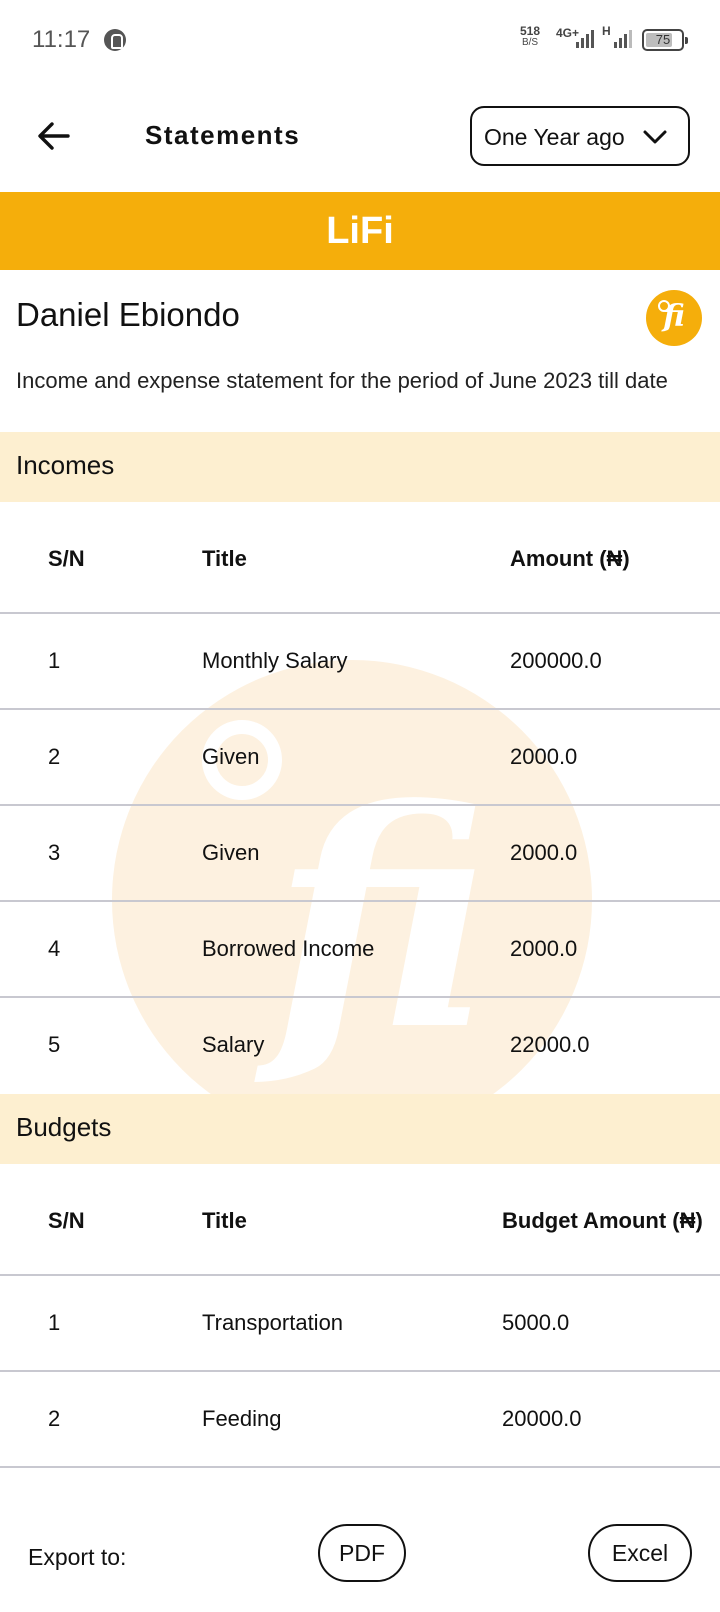 The height and width of the screenshot is (1612, 720). Describe the element at coordinates (360, 40) in the screenshot. I see `status-bar: 11:17 518 B/S 4G+ H 75` at that location.